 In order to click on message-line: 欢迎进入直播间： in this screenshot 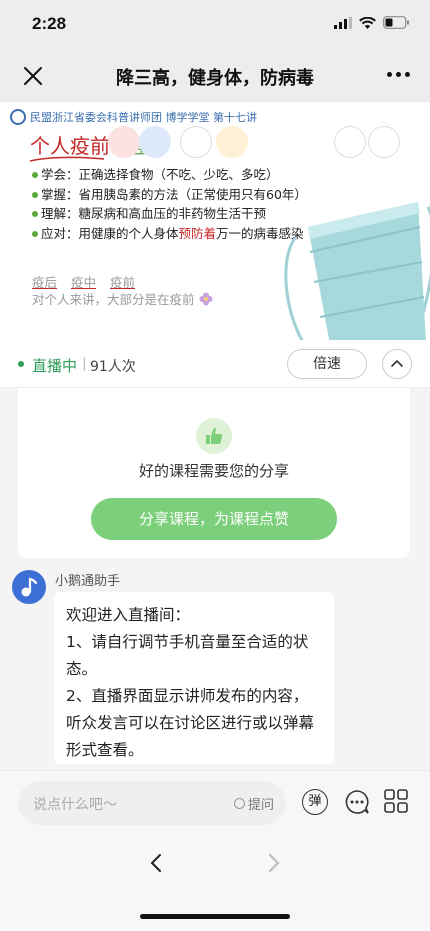, I will do `click(128, 615)`.